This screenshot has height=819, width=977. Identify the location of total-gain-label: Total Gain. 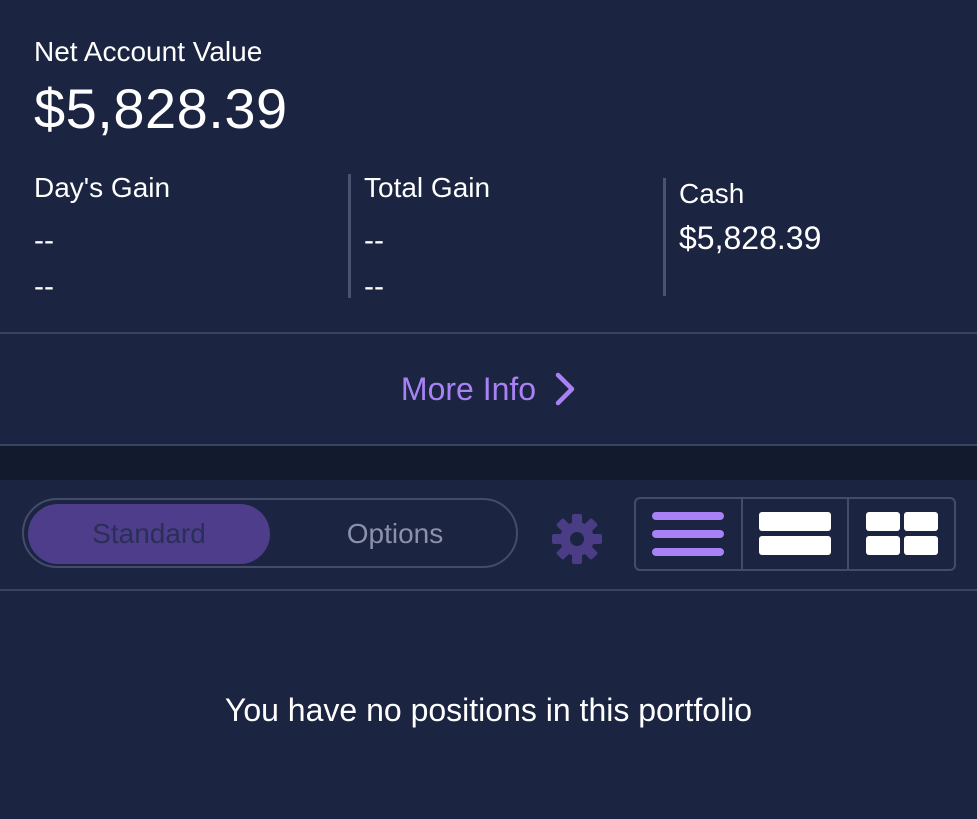
(427, 187).